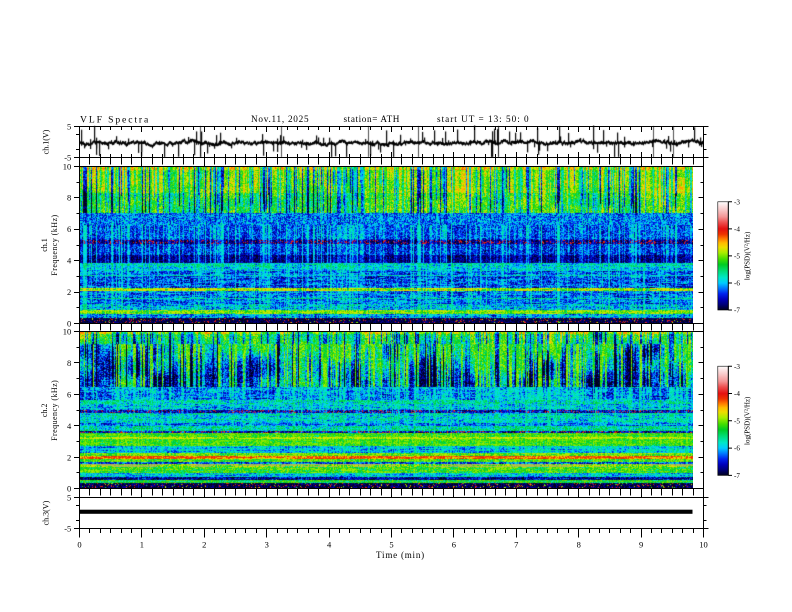  I want to click on svg-text: 0, so click(79, 545).